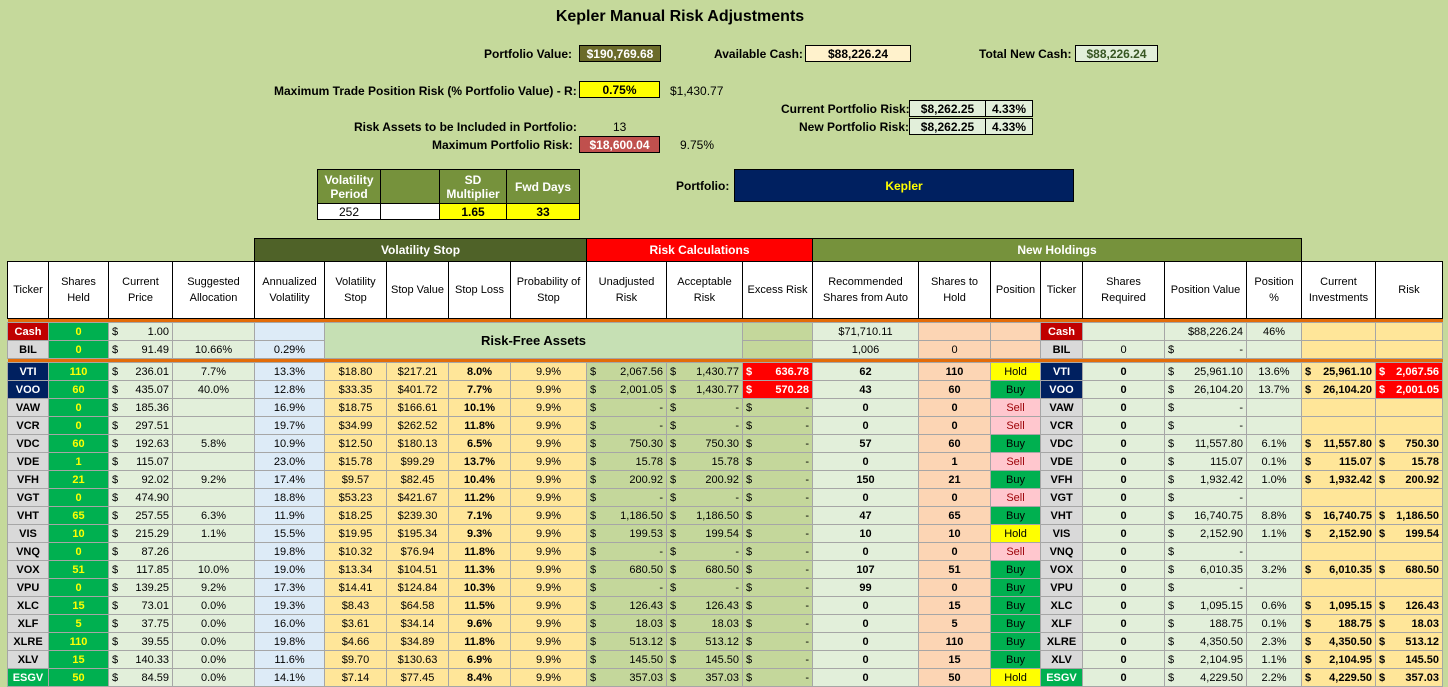 The height and width of the screenshot is (687, 1448). I want to click on ticker: VGT, so click(28, 497).